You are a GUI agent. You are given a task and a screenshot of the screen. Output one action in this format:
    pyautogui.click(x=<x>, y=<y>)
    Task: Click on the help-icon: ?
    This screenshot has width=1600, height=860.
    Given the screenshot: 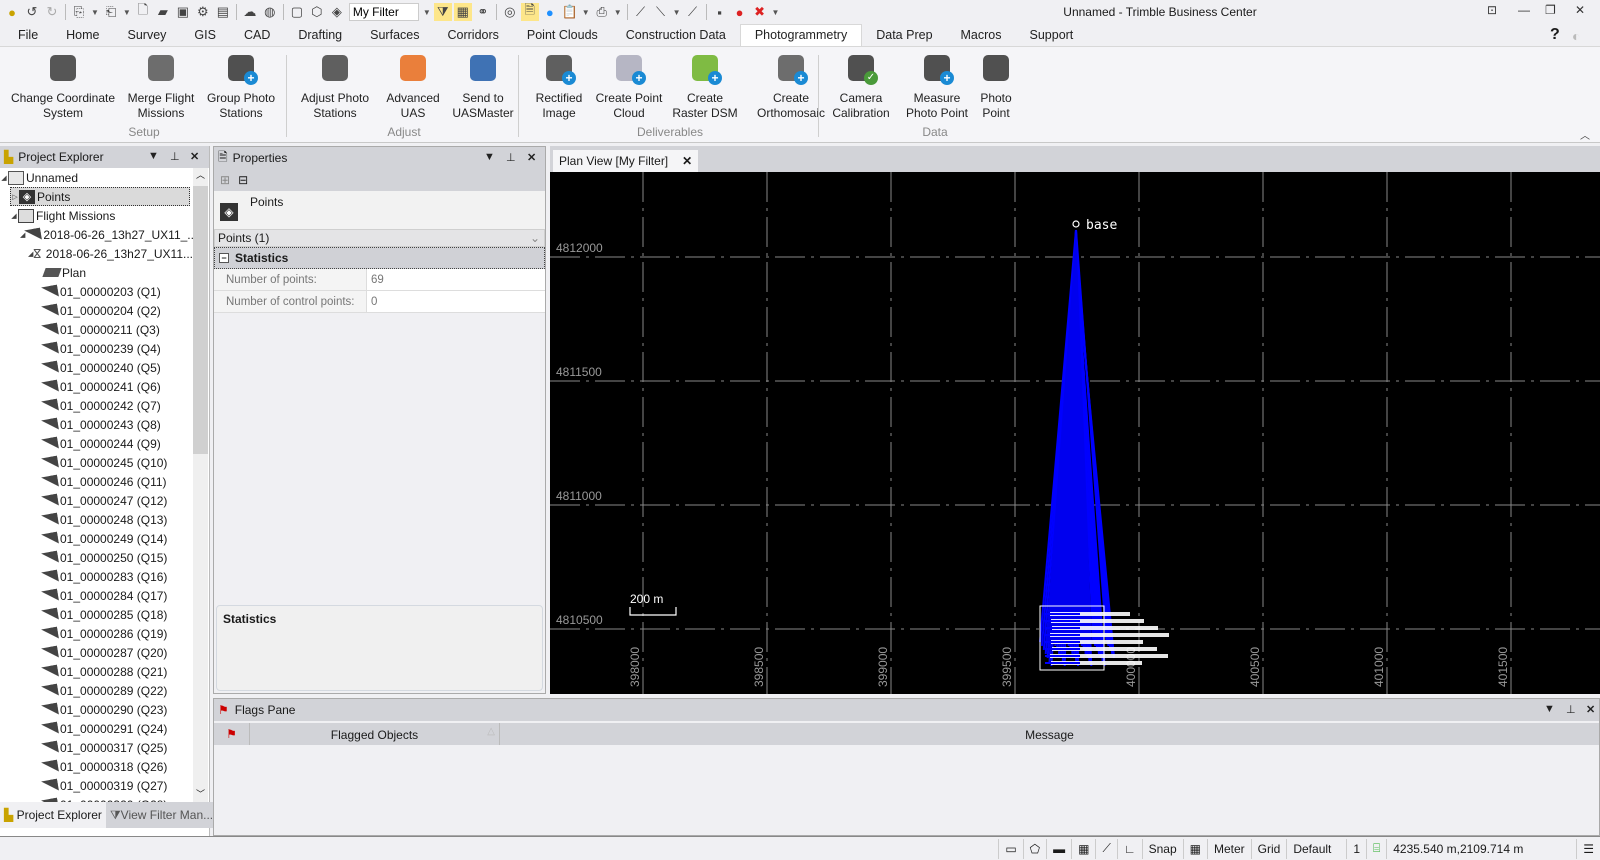 What is the action you would take?
    pyautogui.click(x=1555, y=35)
    